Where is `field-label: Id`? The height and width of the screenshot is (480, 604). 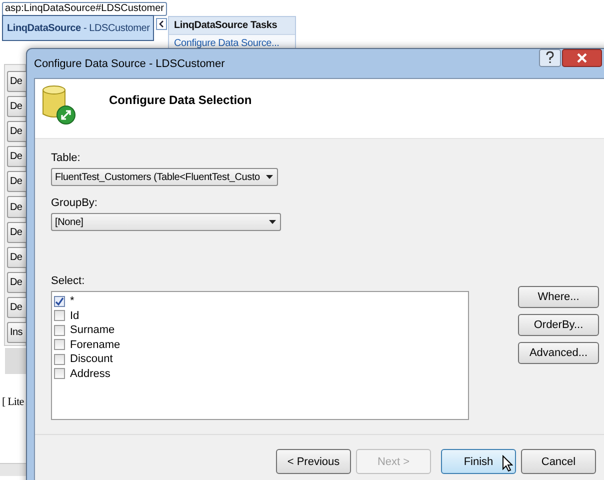
field-label: Id is located at coordinates (75, 316).